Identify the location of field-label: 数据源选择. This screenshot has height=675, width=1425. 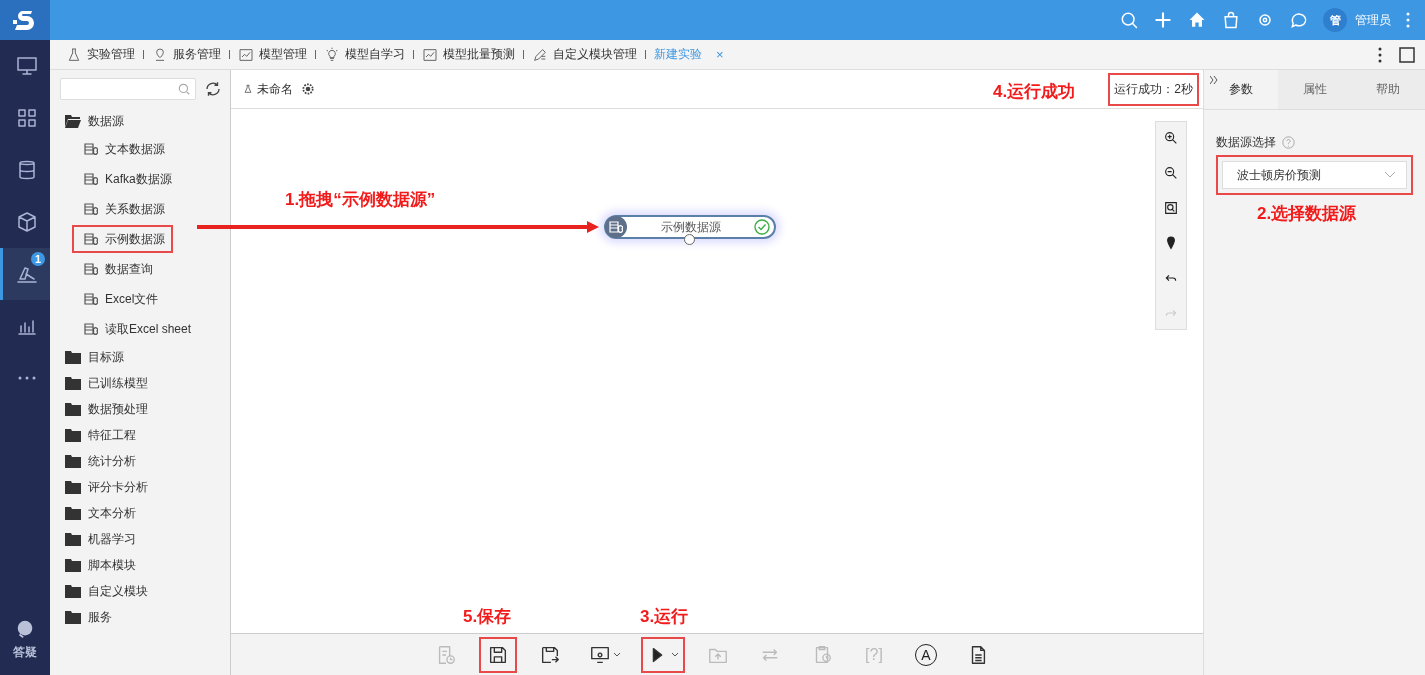
(1246, 142).